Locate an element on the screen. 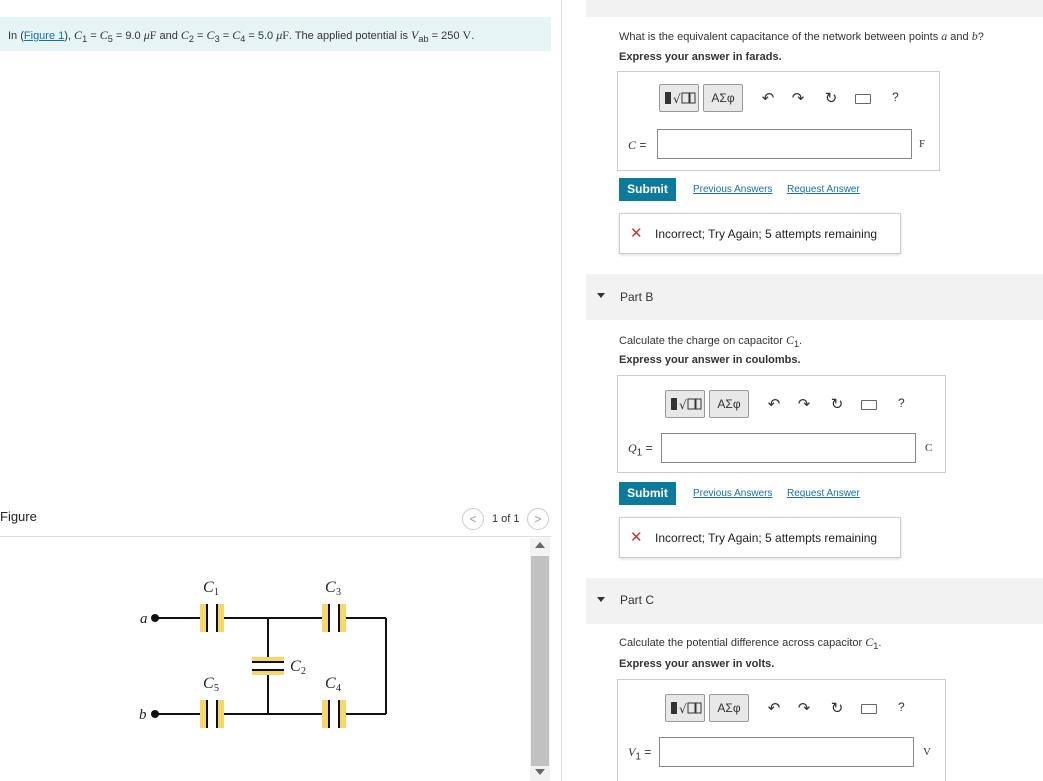  intro-text: = is located at coordinates (93, 36).